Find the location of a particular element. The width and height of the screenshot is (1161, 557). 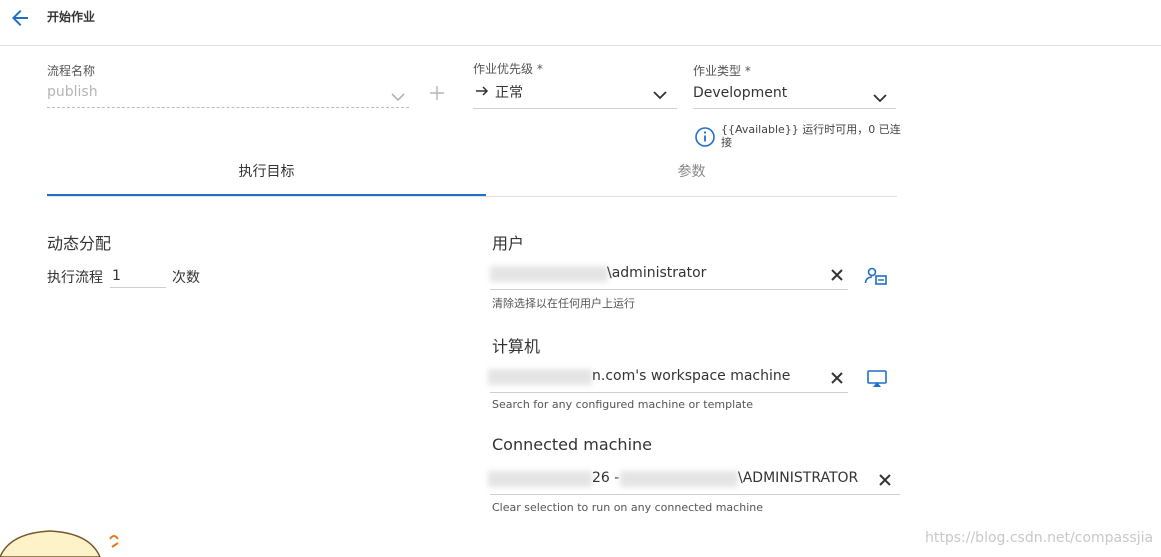

user-title: 用户 is located at coordinates (508, 243).